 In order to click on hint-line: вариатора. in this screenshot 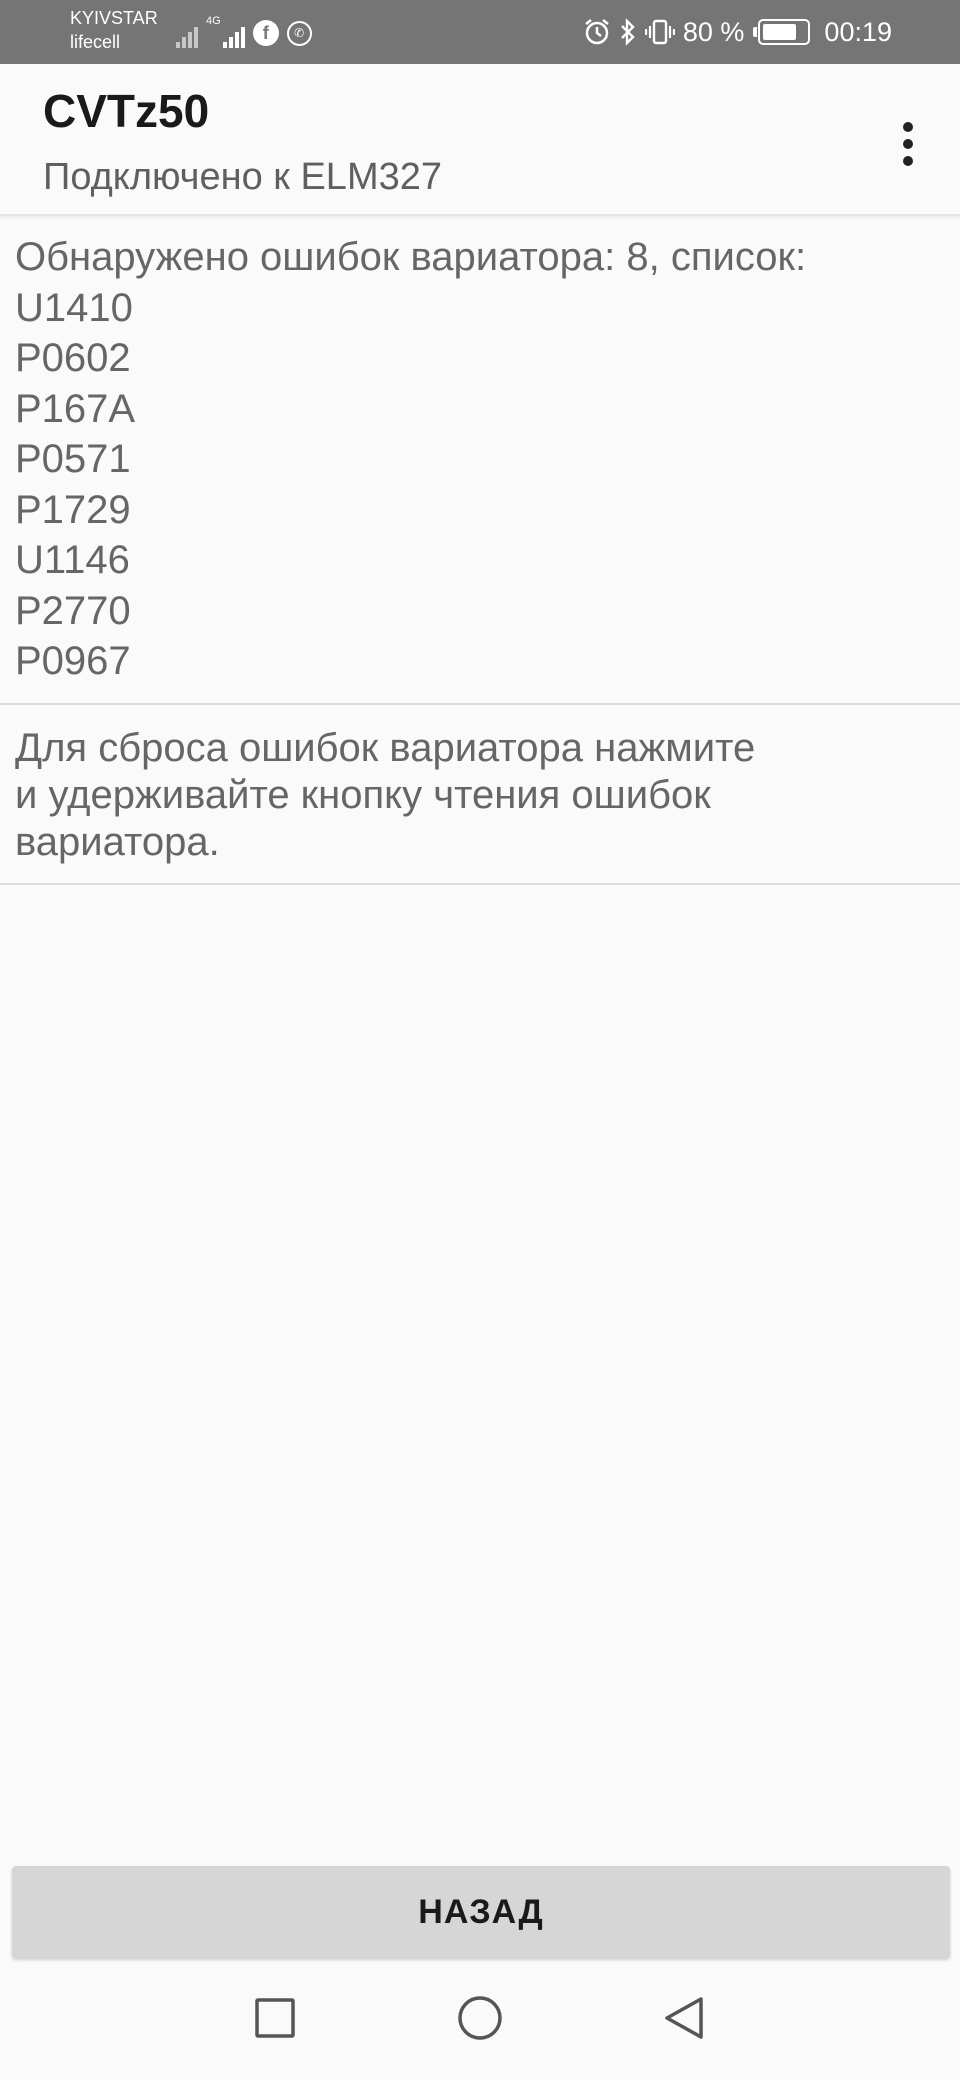, I will do `click(117, 842)`.